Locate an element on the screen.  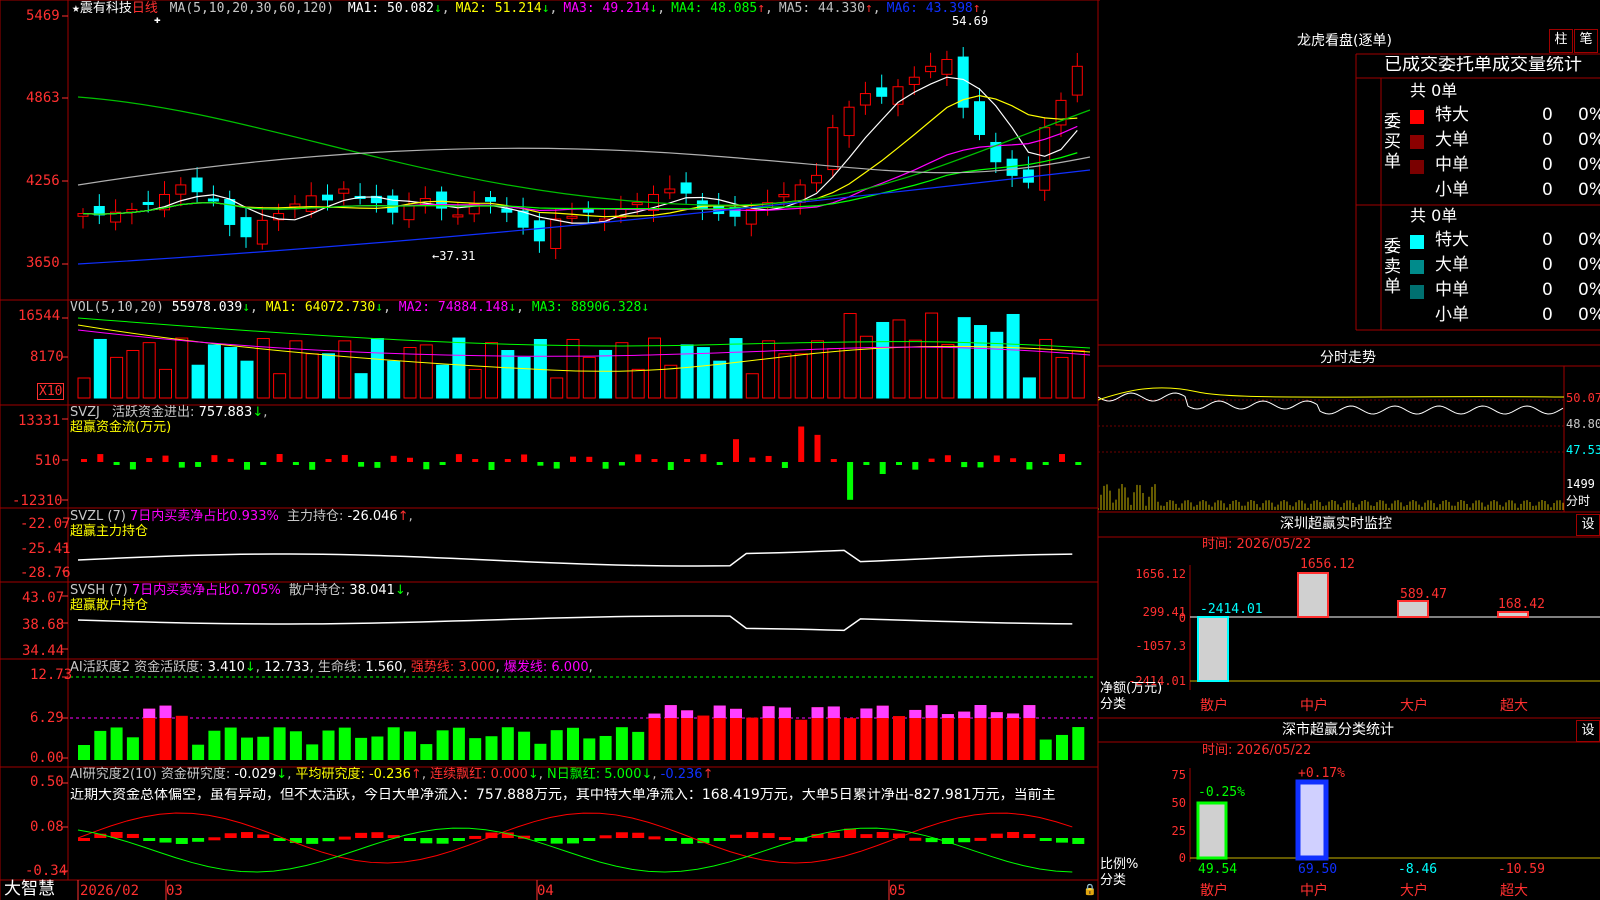
tick-view-button: 笔 is located at coordinates (1586, 41).